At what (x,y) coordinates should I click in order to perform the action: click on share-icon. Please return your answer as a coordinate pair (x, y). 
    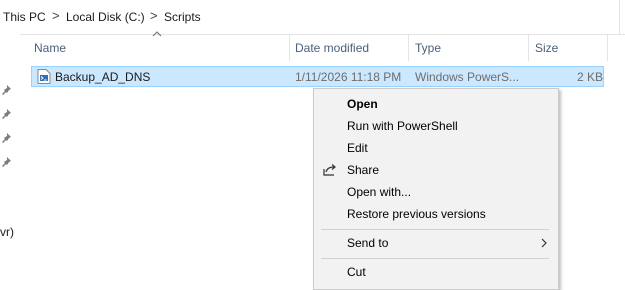
    Looking at the image, I should click on (329, 170).